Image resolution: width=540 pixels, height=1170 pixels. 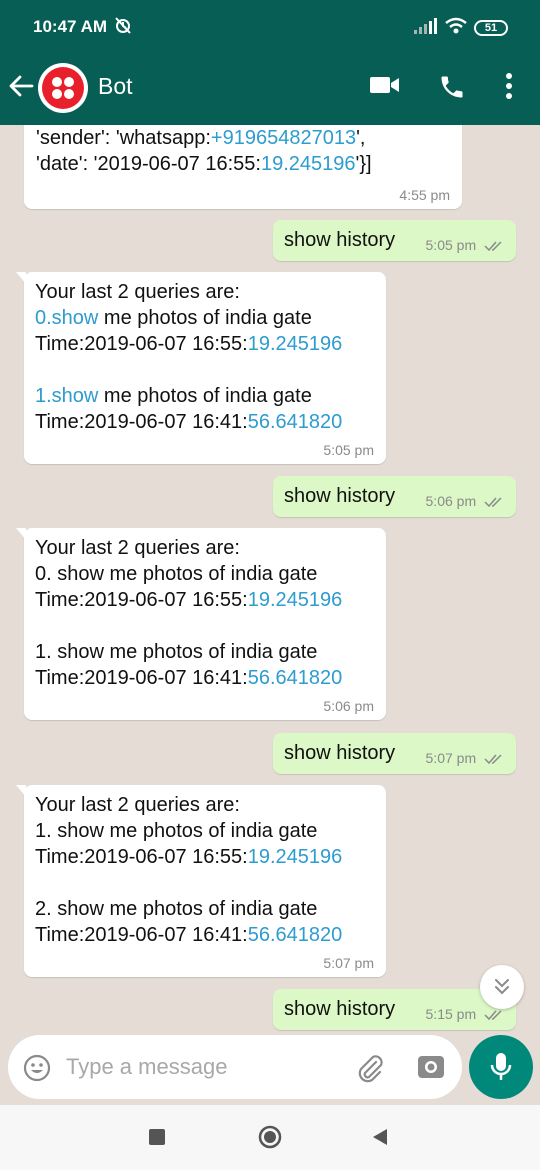 I want to click on message-line: 1.show me photos of india gate, so click(x=188, y=396).